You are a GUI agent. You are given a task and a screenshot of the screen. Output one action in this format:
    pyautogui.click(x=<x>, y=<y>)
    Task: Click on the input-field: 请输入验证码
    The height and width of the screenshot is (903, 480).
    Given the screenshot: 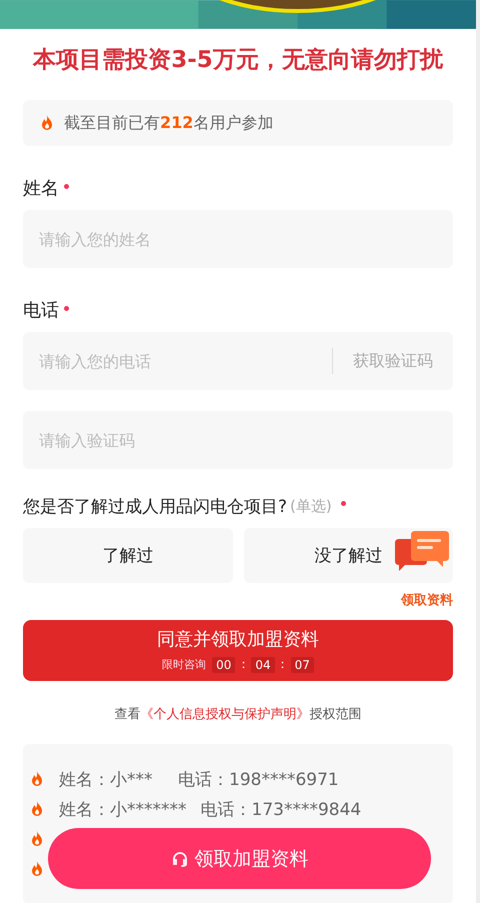 What is the action you would take?
    pyautogui.click(x=238, y=440)
    